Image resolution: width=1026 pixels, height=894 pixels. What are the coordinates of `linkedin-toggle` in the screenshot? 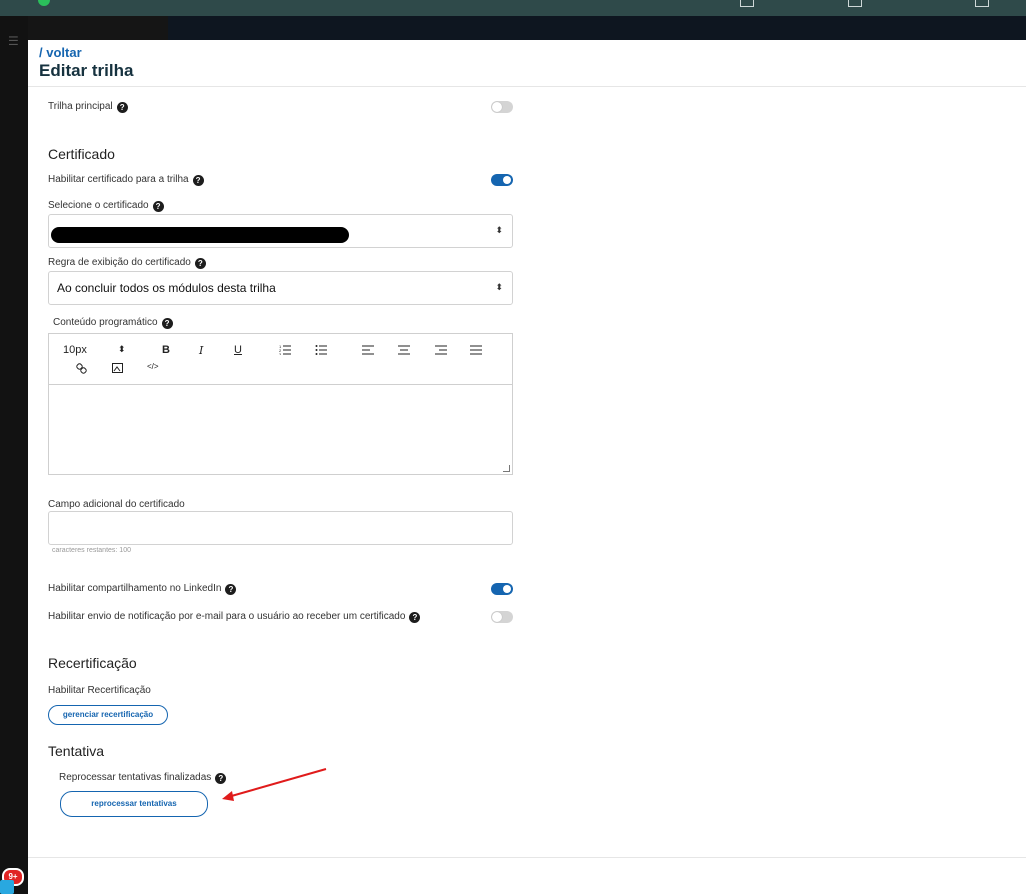 It's located at (502, 589).